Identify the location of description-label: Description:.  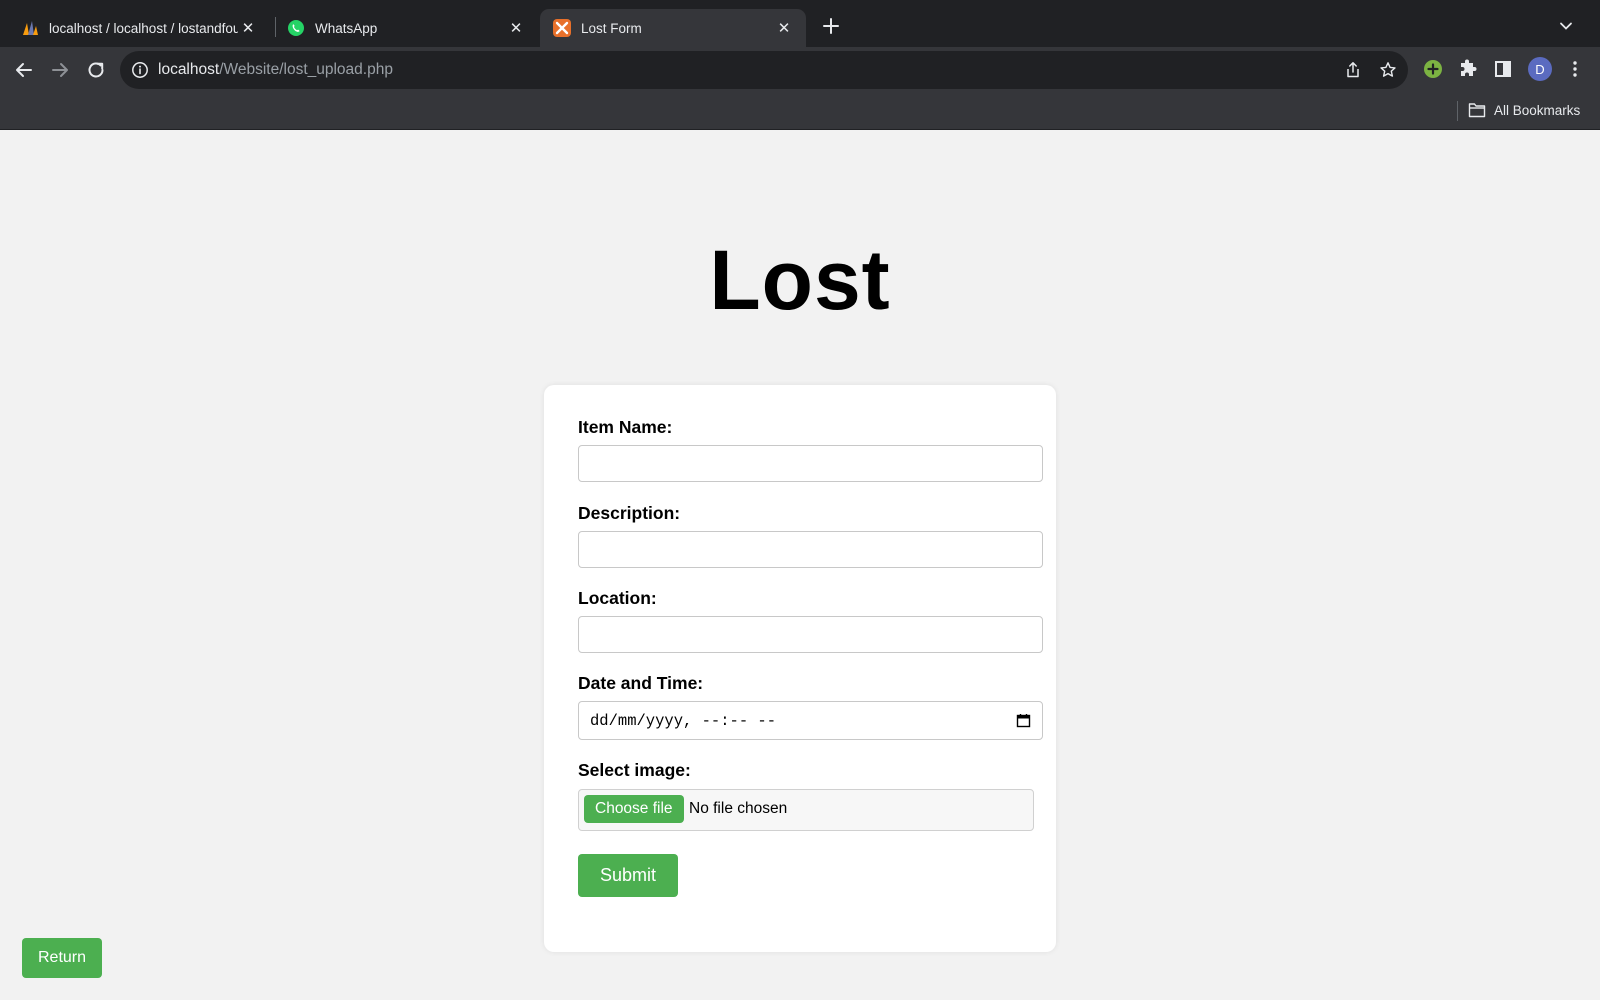
(629, 513).